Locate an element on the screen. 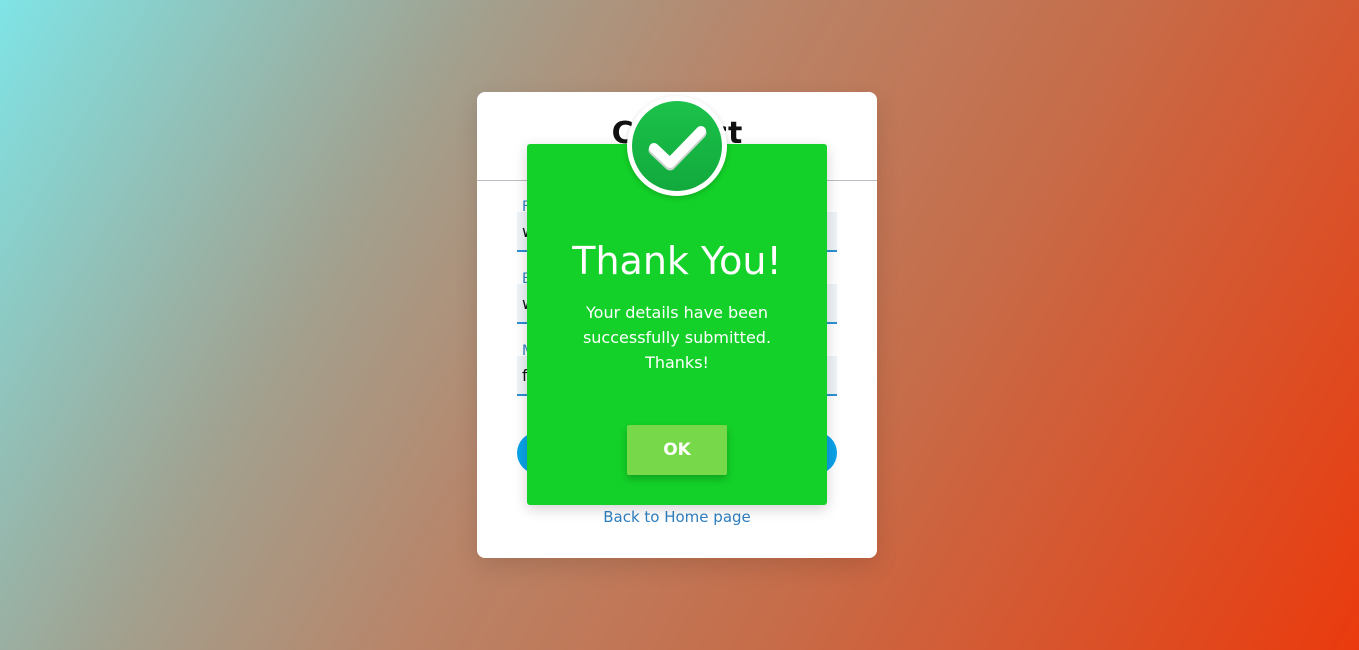 This screenshot has width=1359, height=650. check-circle-icon is located at coordinates (677, 146).